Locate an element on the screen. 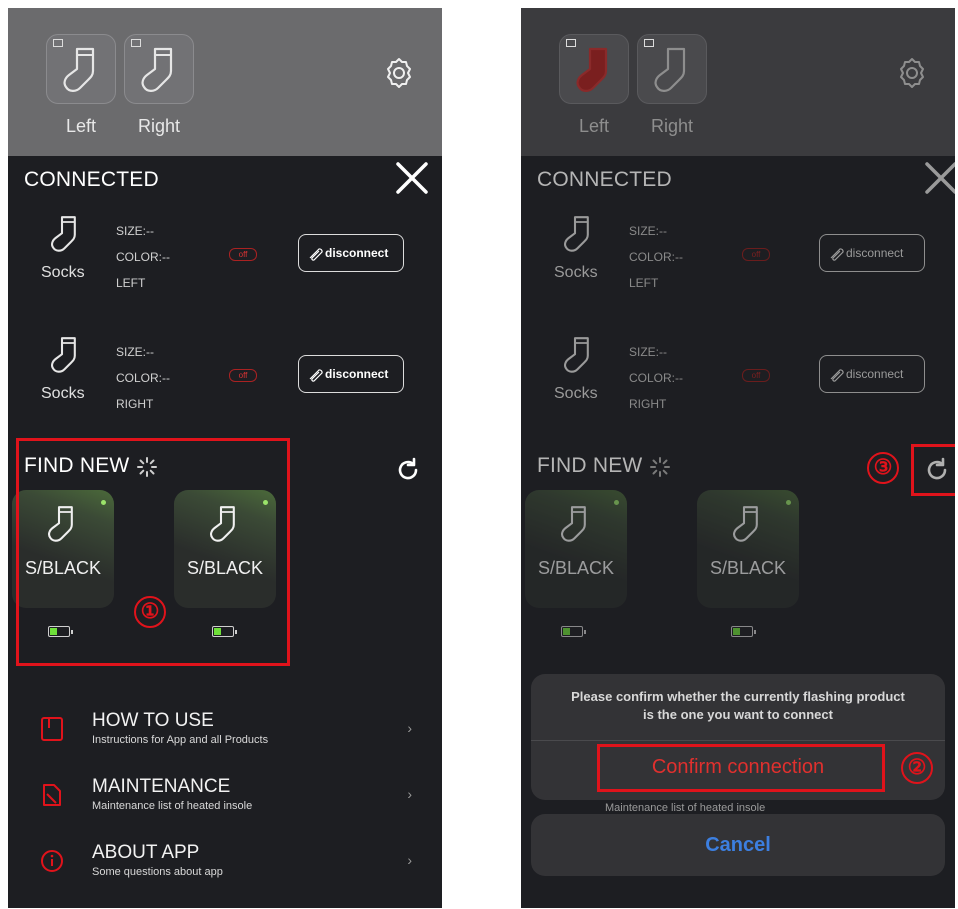 The height and width of the screenshot is (909, 958). book-icon is located at coordinates (52, 729).